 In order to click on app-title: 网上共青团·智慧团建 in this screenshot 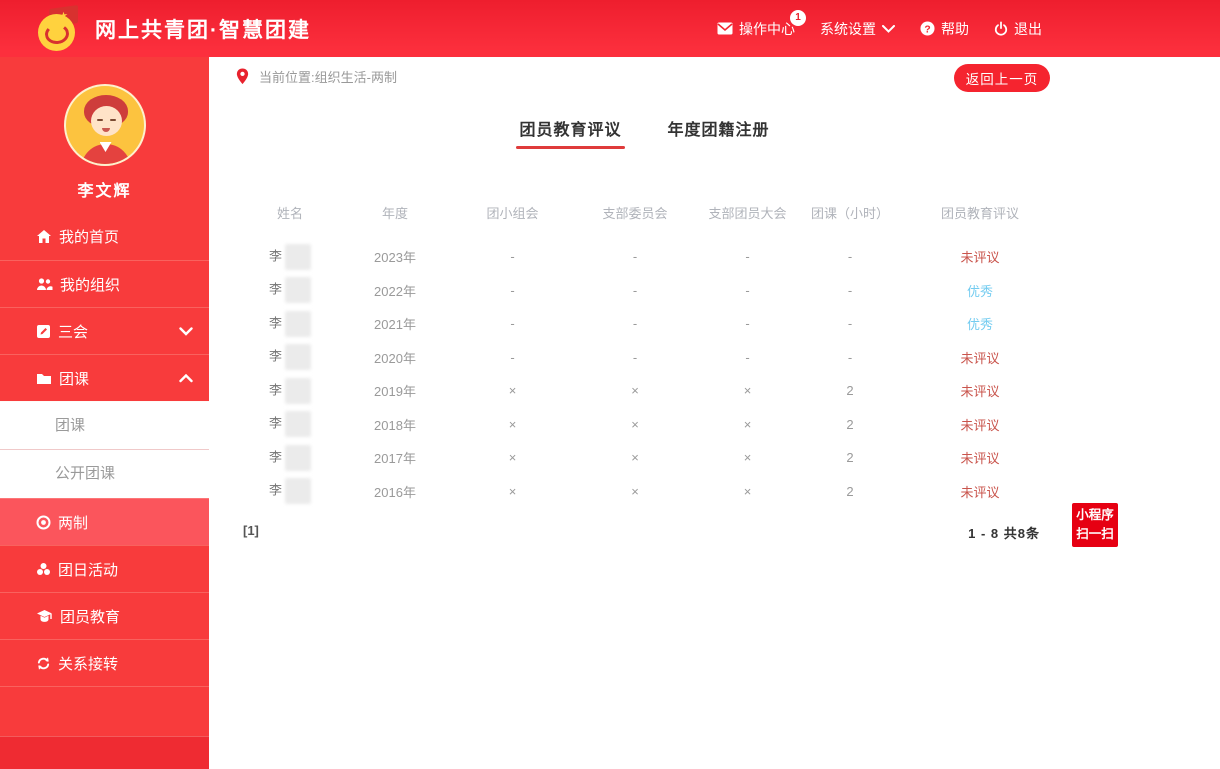, I will do `click(203, 30)`.